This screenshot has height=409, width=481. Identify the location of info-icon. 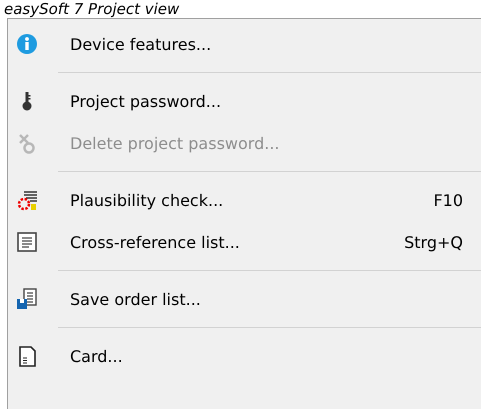
(27, 44).